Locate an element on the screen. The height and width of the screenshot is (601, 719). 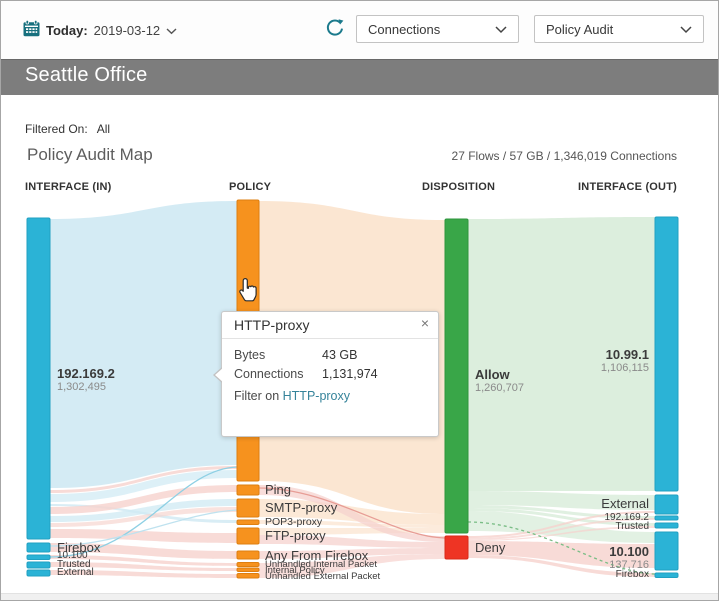
flow-flow is located at coordinates (143, 574).